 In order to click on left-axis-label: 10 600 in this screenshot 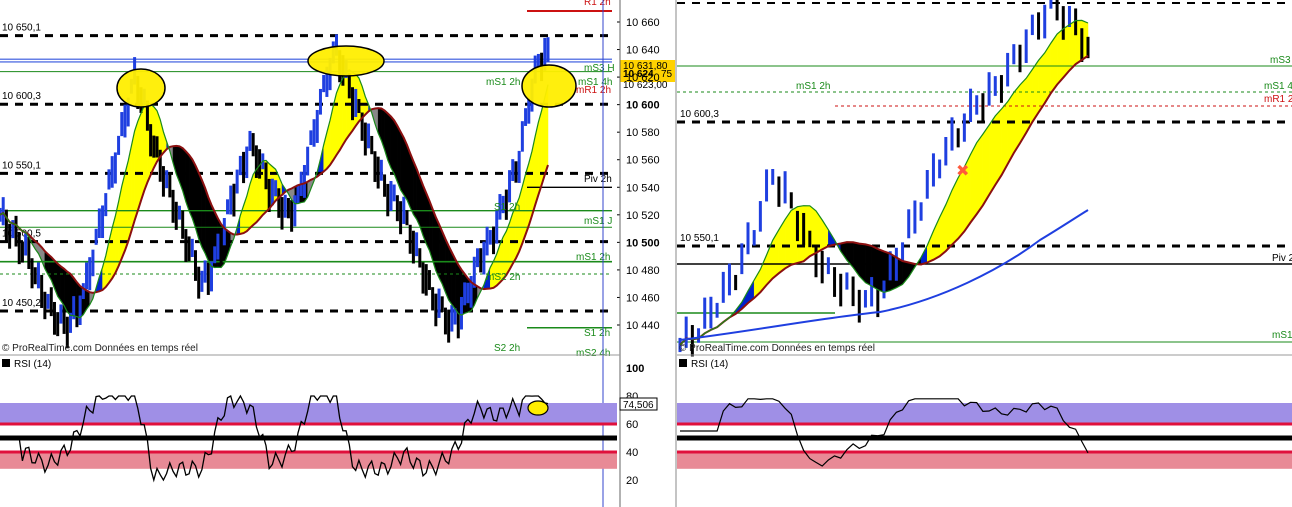, I will do `click(643, 106)`.